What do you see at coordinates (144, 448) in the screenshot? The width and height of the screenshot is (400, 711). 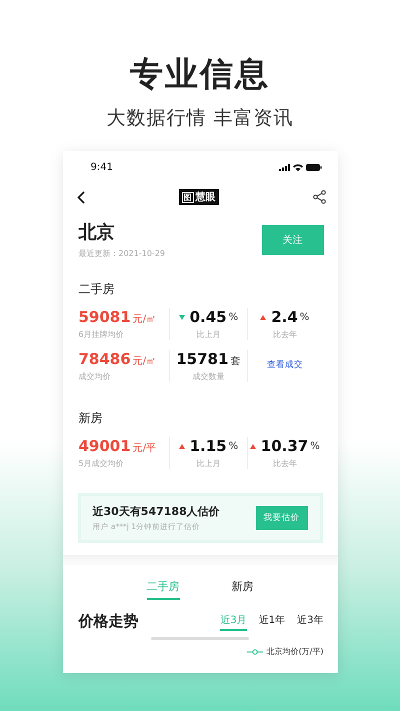 I see `price-unit: 元/平` at bounding box center [144, 448].